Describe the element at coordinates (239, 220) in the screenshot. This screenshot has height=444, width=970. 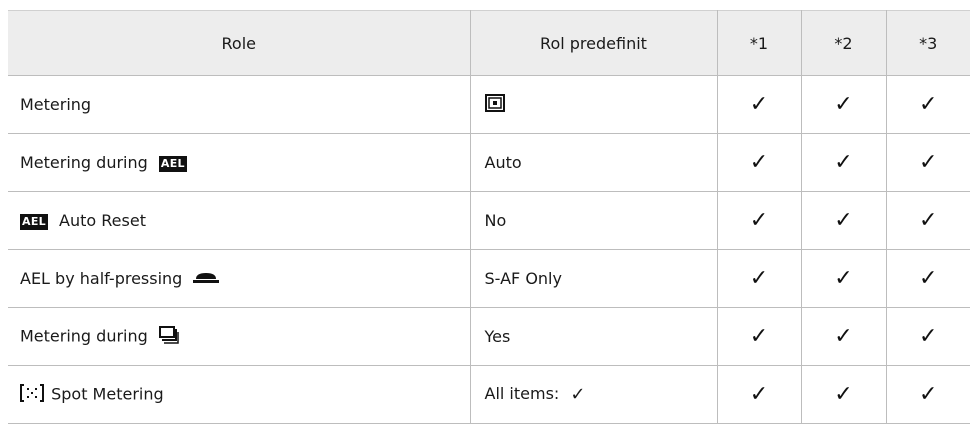
I see `role-cell: AEL Auto Reset` at that location.